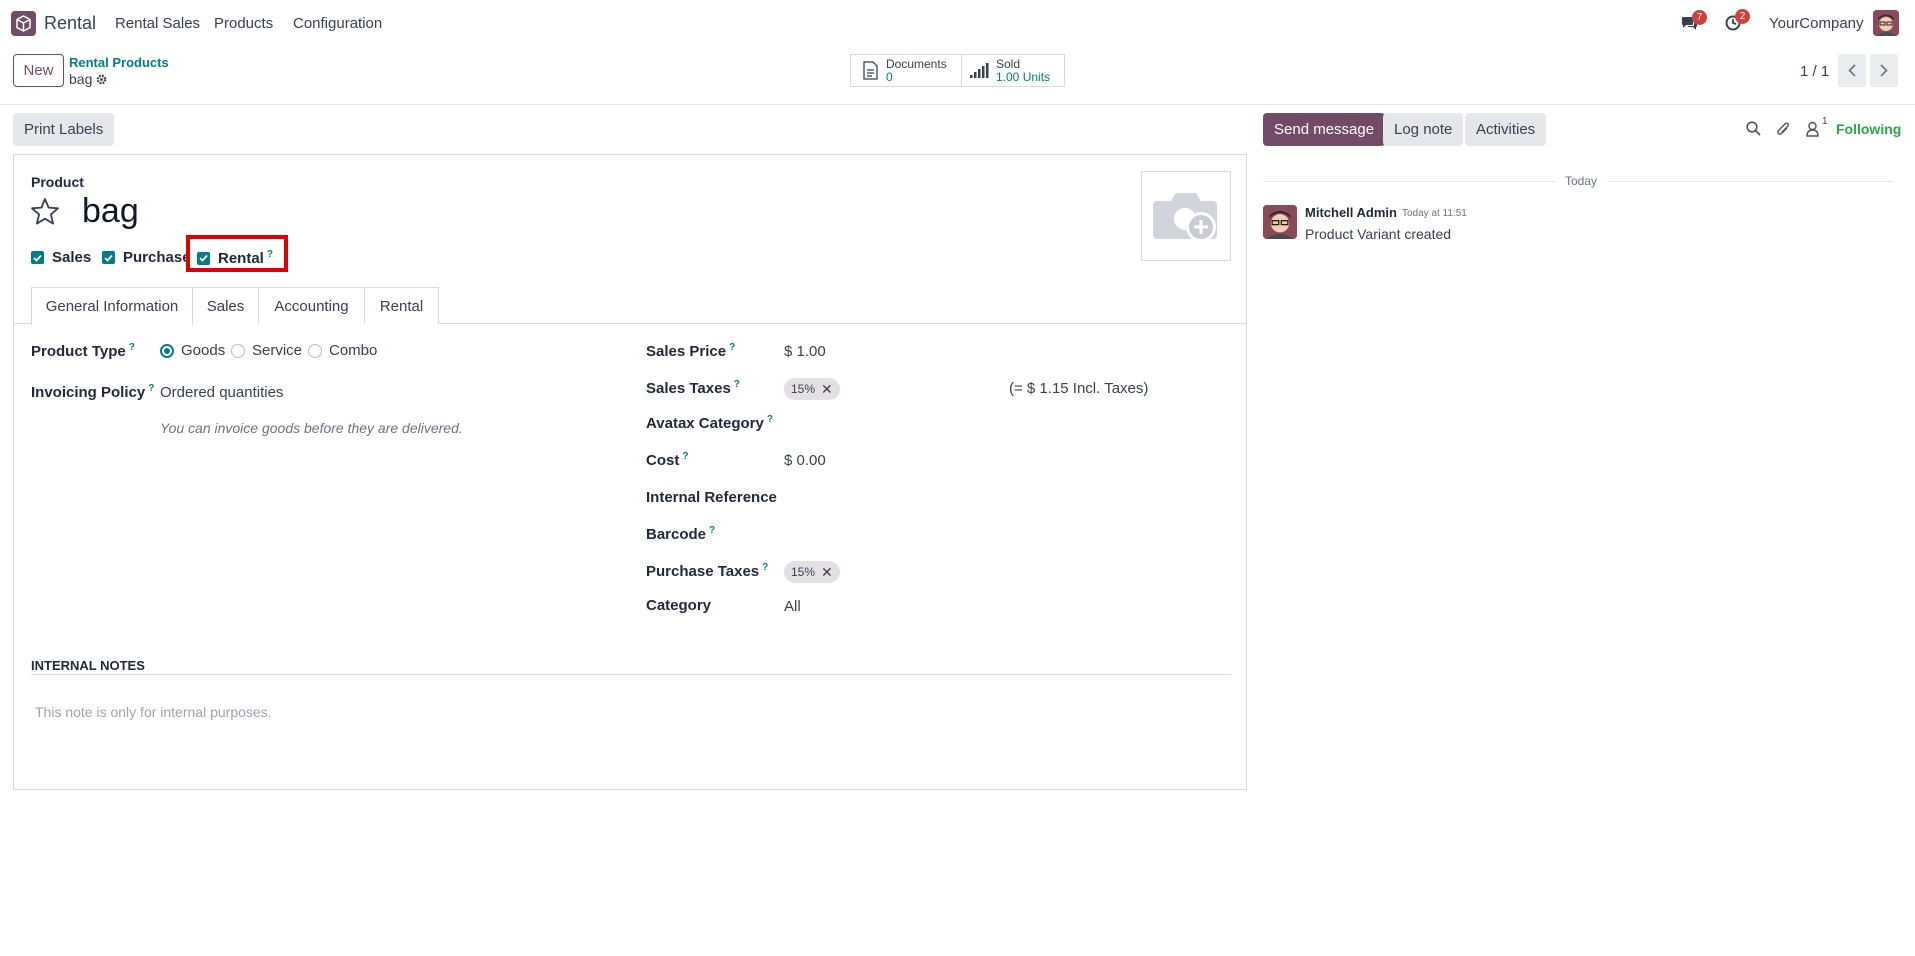 Image resolution: width=1915 pixels, height=956 pixels. What do you see at coordinates (23, 23) in the screenshot?
I see `rental-app-icon` at bounding box center [23, 23].